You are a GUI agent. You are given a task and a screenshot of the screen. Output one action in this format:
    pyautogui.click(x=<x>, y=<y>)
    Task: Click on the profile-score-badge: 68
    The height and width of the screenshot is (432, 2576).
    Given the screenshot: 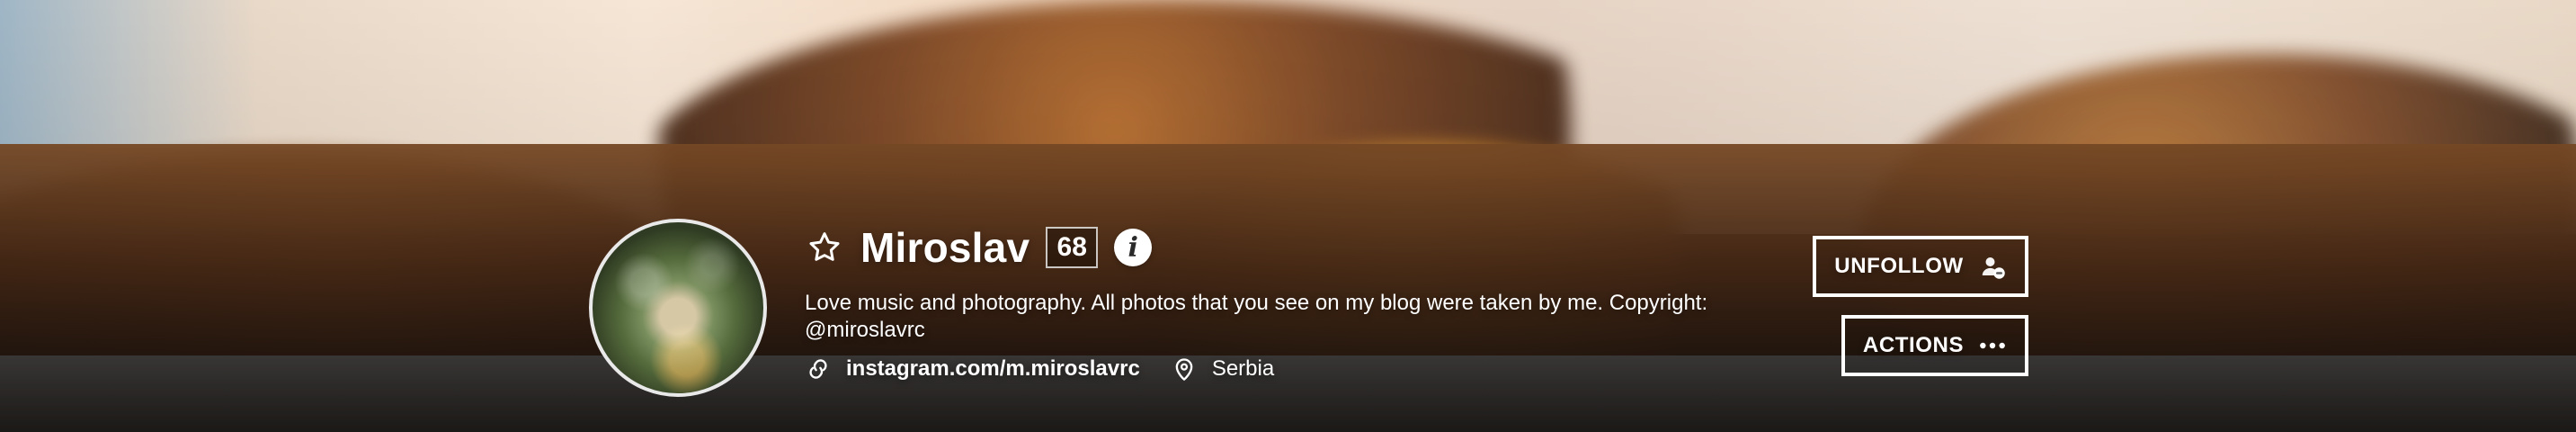 What is the action you would take?
    pyautogui.click(x=1073, y=247)
    